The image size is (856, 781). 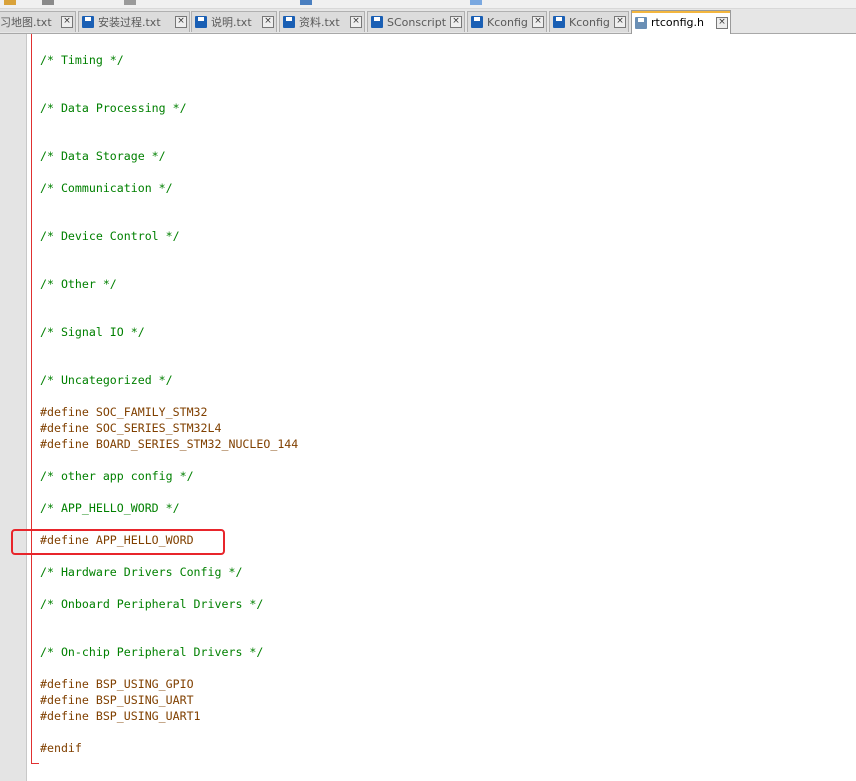 I want to click on tab-item: 说明.txt ×, so click(x=234, y=21).